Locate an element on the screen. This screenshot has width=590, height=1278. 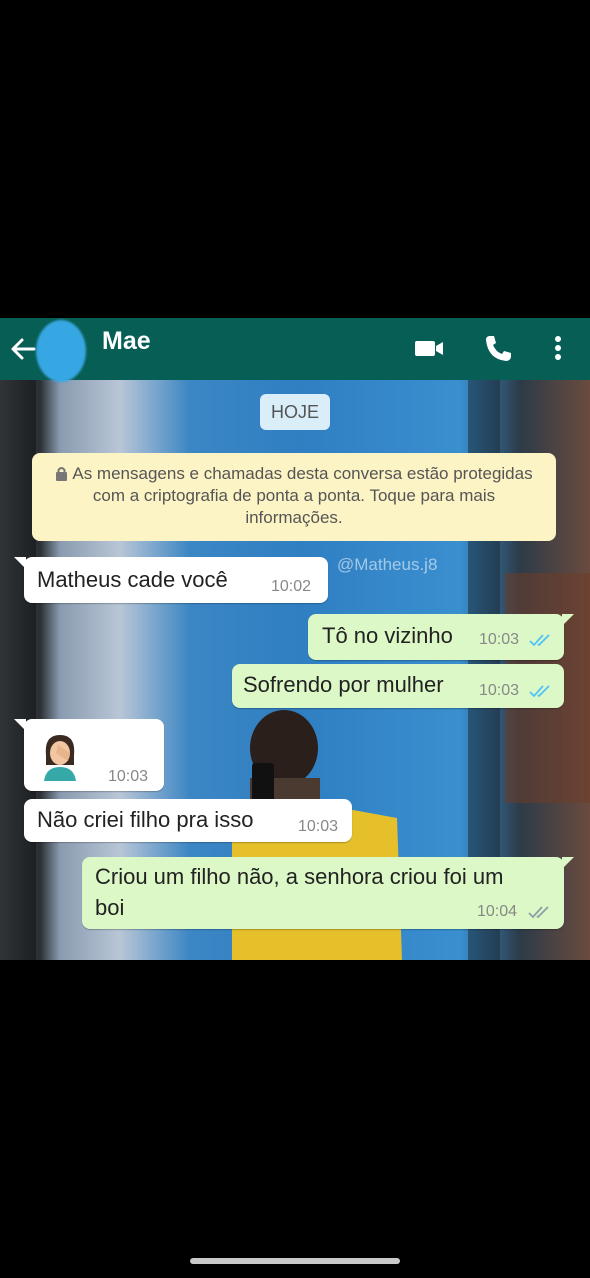
back-arrow-icon is located at coordinates (23, 349).